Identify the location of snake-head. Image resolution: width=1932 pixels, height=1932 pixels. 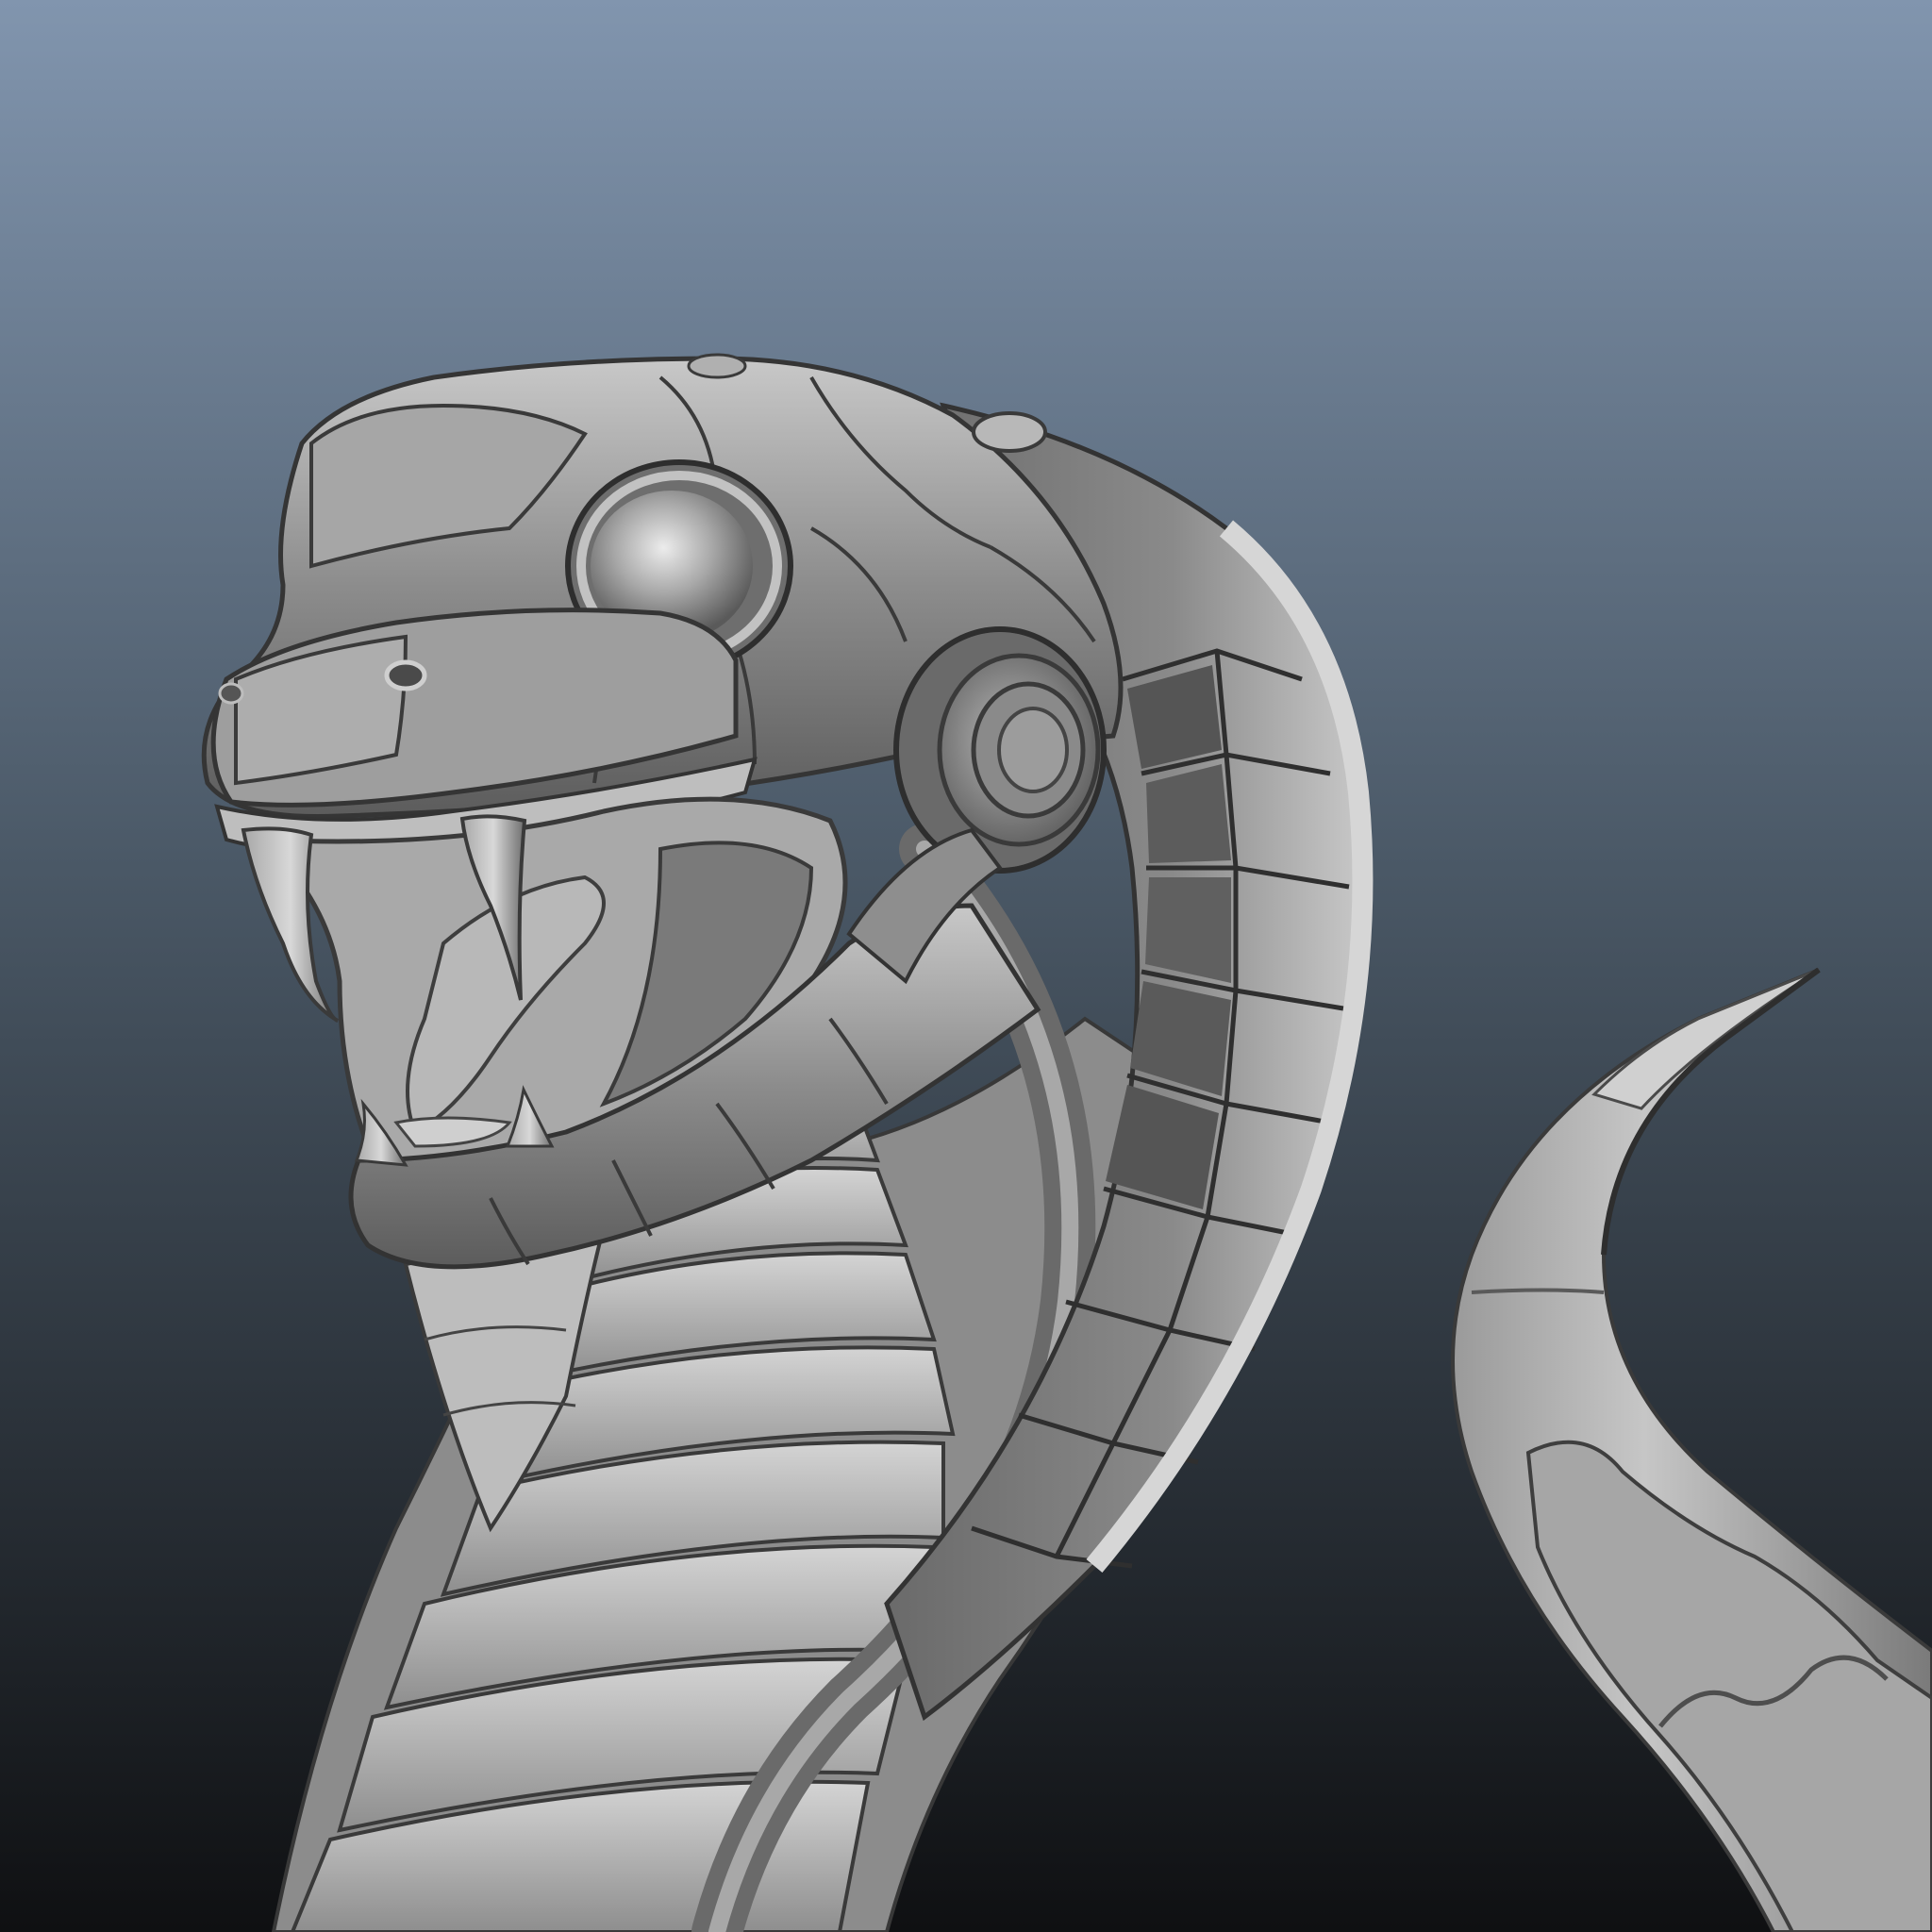
(663, 614).